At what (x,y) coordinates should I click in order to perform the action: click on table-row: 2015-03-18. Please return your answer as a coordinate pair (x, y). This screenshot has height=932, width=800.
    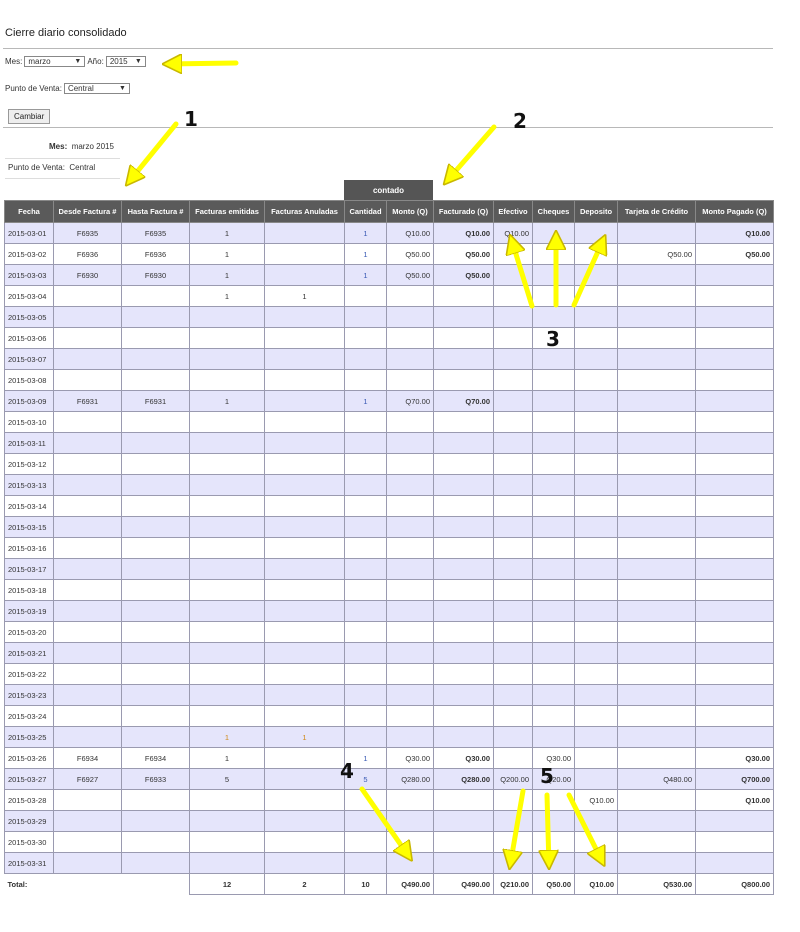
    Looking at the image, I should click on (389, 590).